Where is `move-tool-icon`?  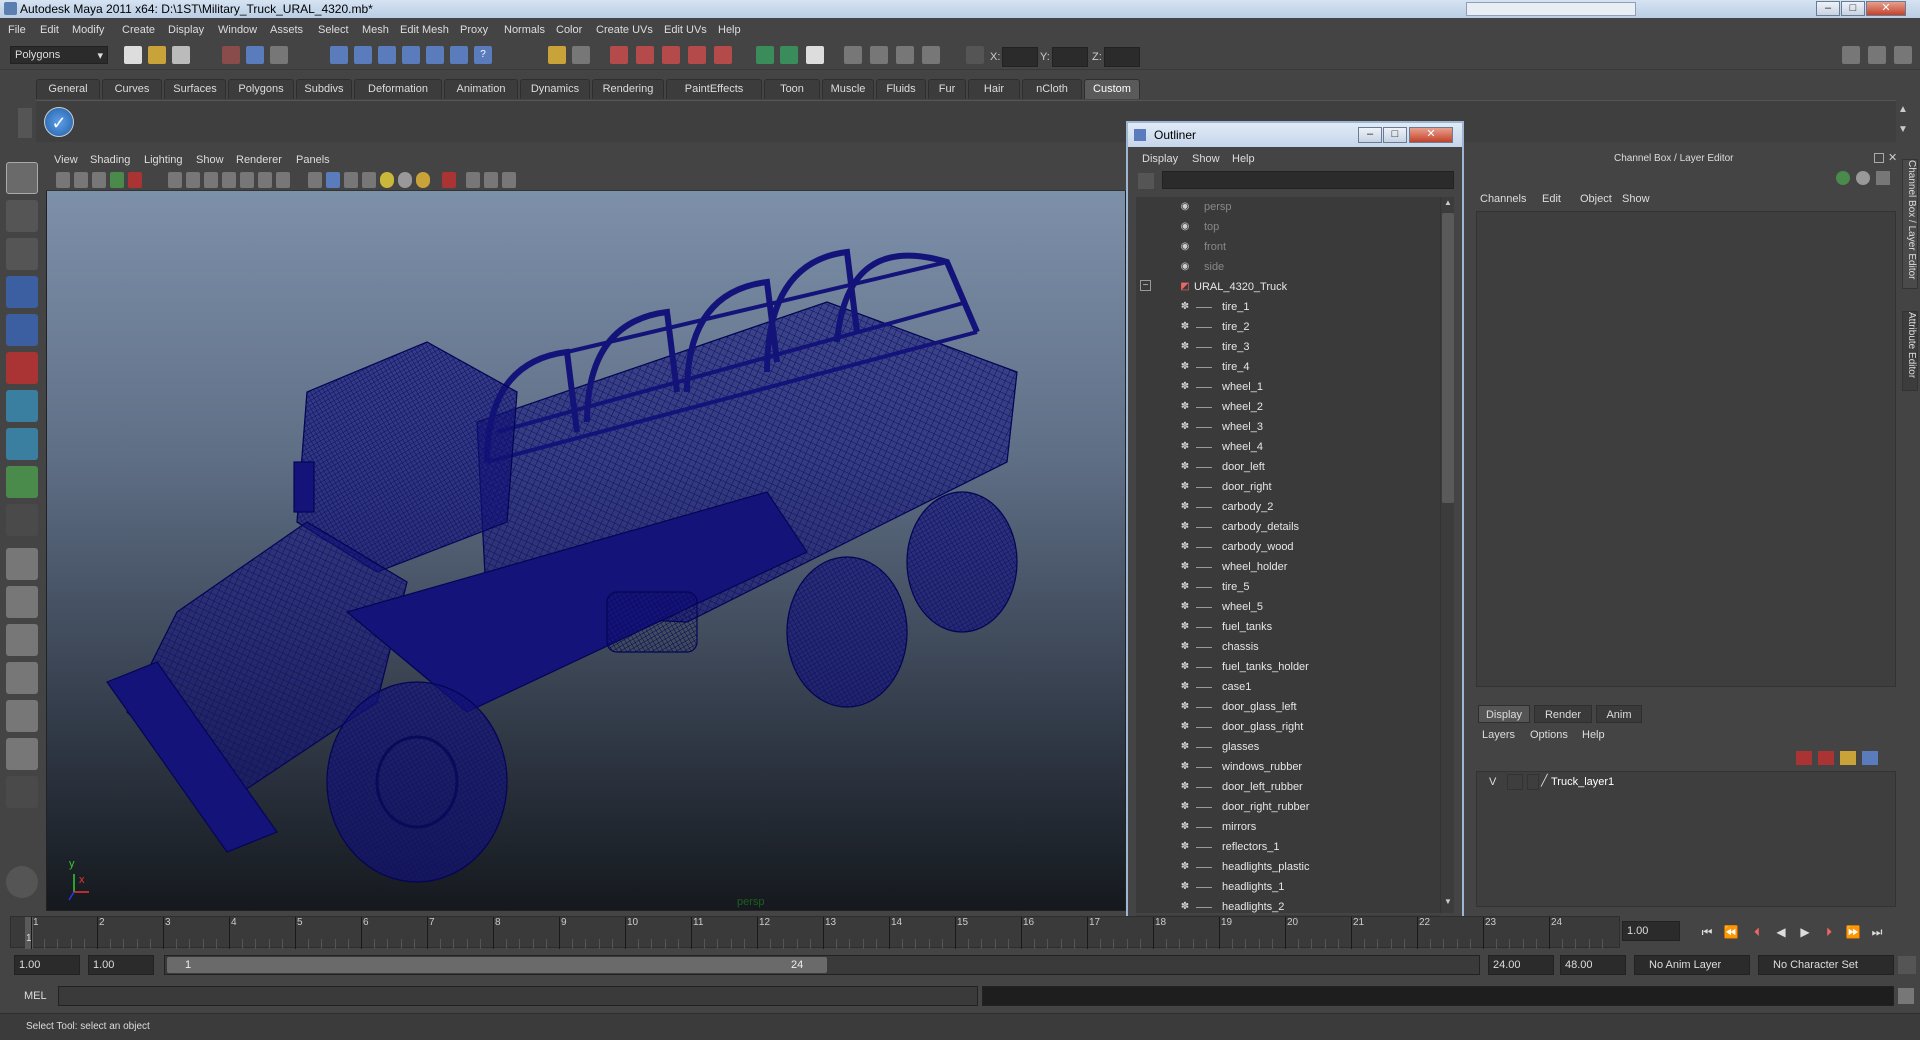
move-tool-icon is located at coordinates (22, 292).